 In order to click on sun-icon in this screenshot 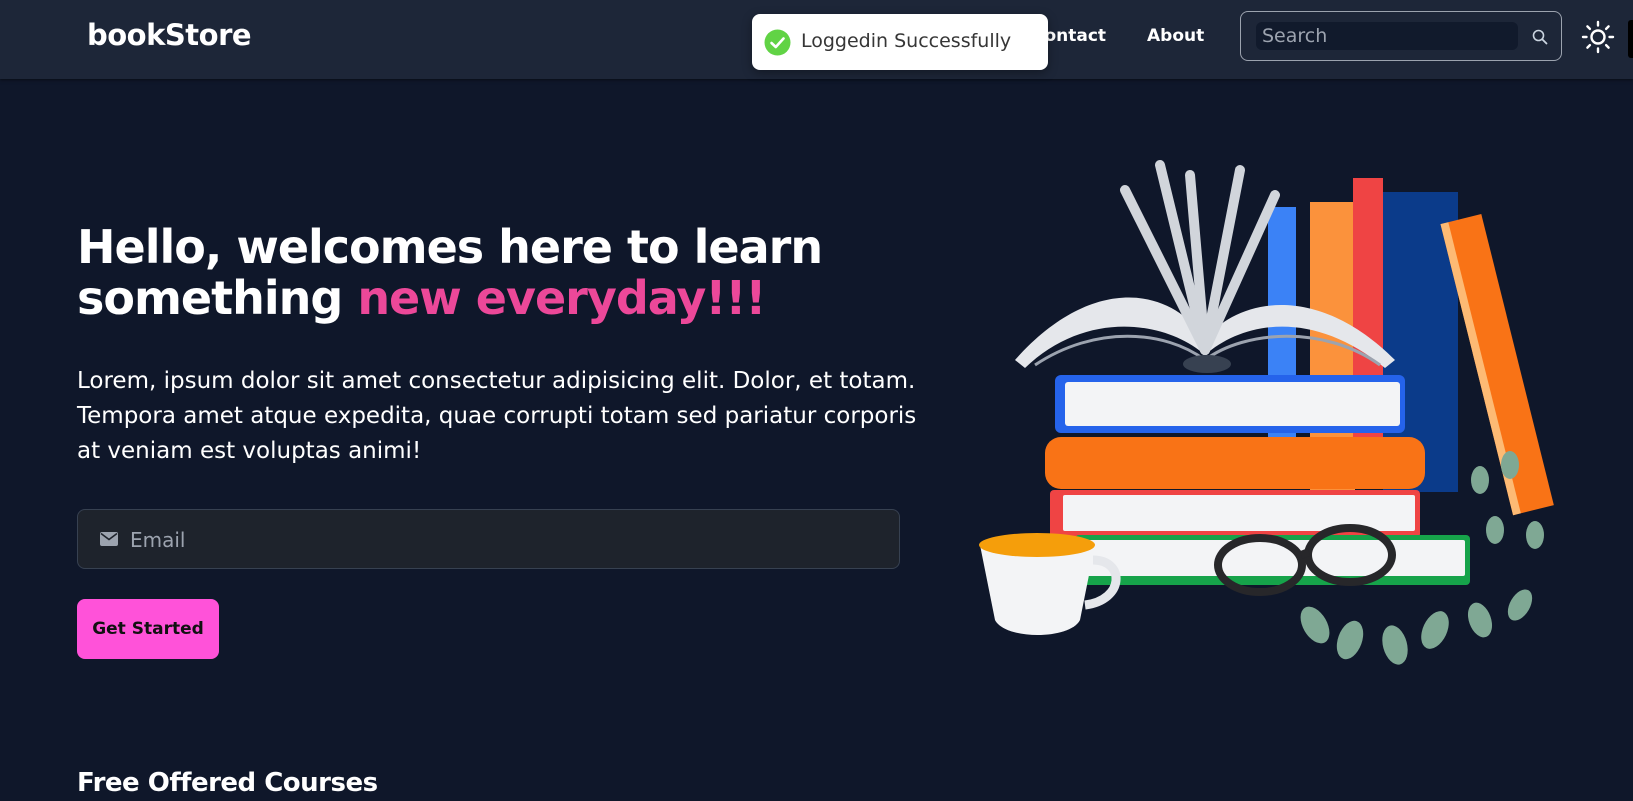, I will do `click(1598, 37)`.